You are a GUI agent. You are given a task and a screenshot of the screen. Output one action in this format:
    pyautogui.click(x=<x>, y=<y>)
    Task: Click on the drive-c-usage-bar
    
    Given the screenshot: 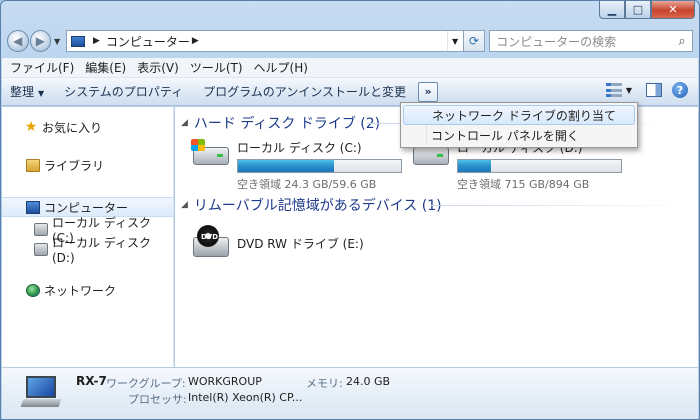 What is the action you would take?
    pyautogui.click(x=319, y=166)
    